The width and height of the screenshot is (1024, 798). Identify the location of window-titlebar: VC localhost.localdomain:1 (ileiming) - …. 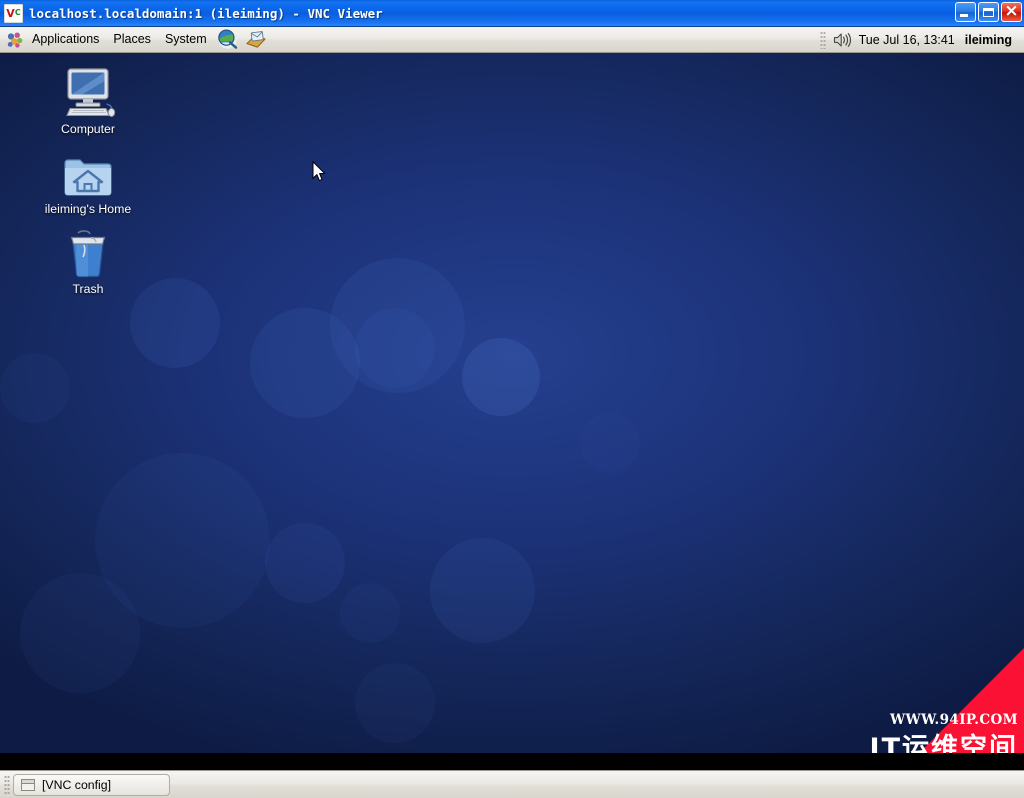
(512, 13).